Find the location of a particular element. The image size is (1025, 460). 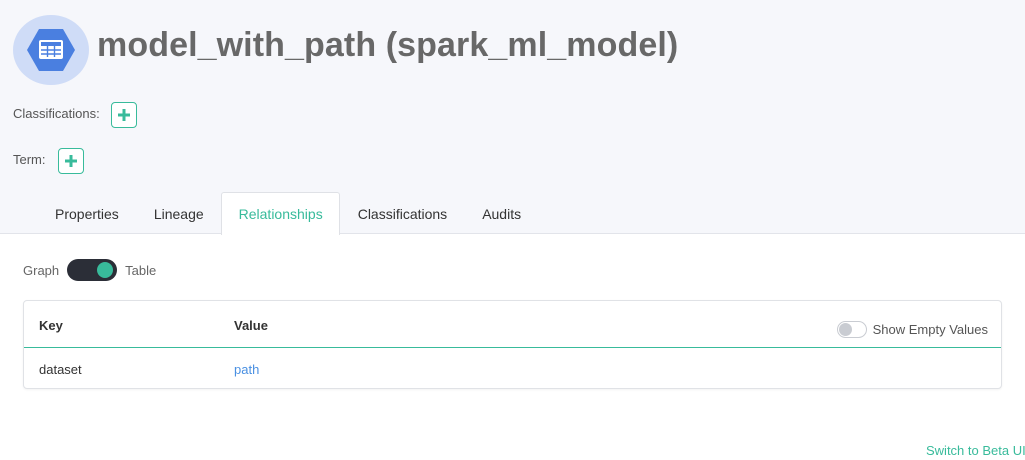

table-grid-icon is located at coordinates (51, 50).